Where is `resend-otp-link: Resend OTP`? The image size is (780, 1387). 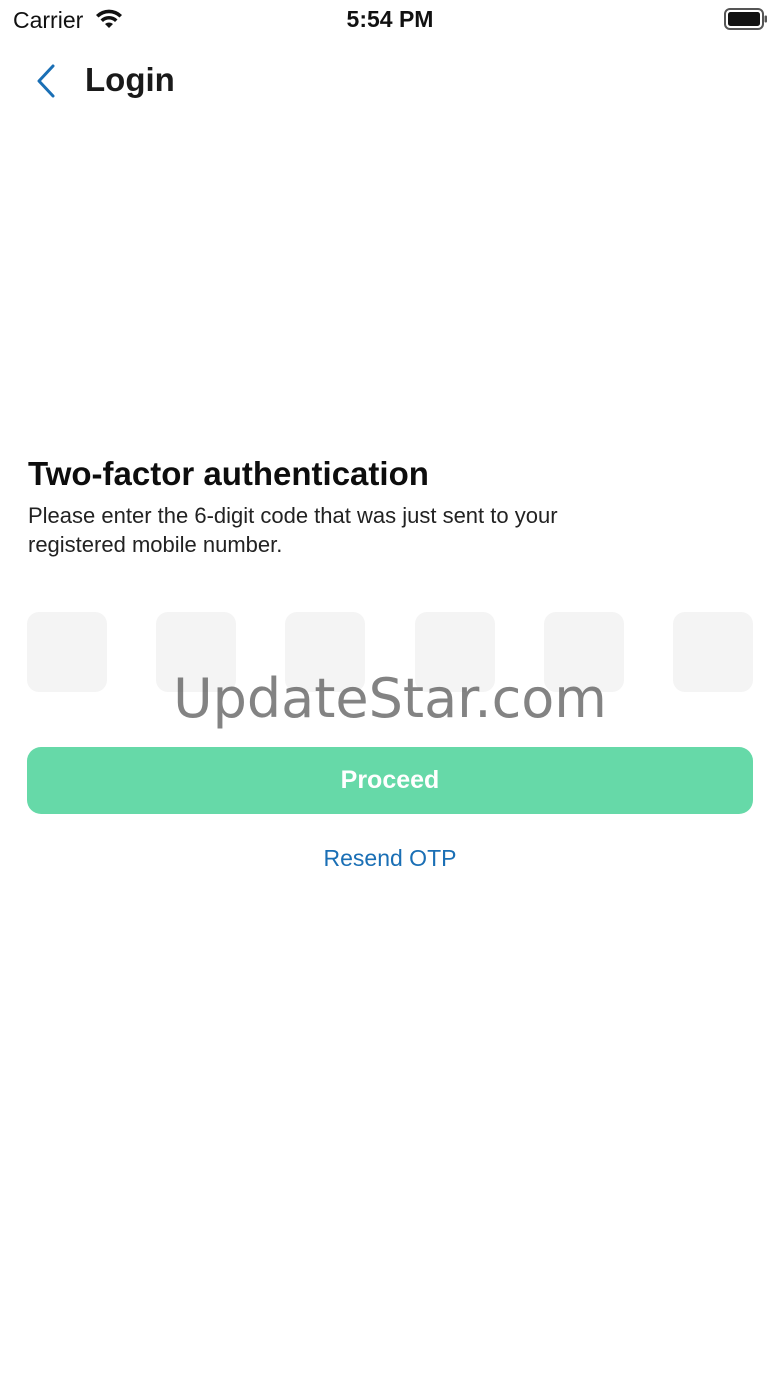 resend-otp-link: Resend OTP is located at coordinates (390, 858).